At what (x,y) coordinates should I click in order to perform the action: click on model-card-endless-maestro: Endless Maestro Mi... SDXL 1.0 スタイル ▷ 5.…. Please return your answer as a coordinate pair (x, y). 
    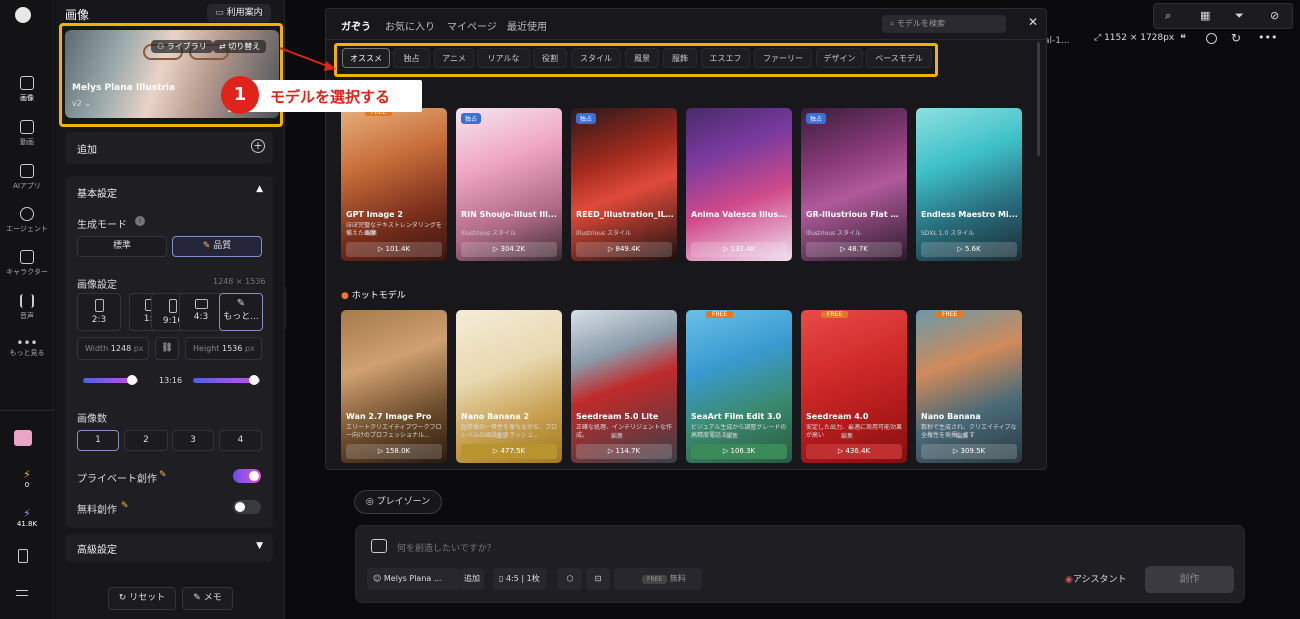
    Looking at the image, I should click on (969, 184).